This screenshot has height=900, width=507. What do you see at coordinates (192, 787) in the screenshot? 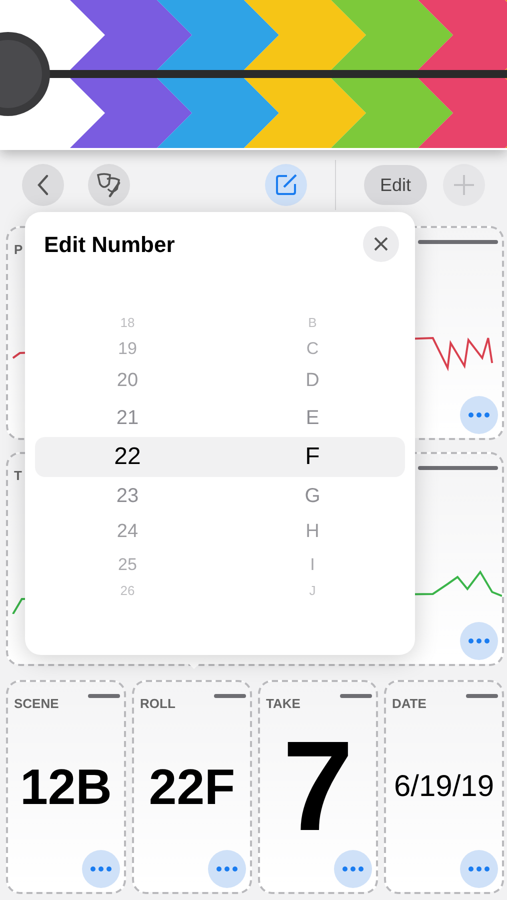
I see `slot-value: 22F` at bounding box center [192, 787].